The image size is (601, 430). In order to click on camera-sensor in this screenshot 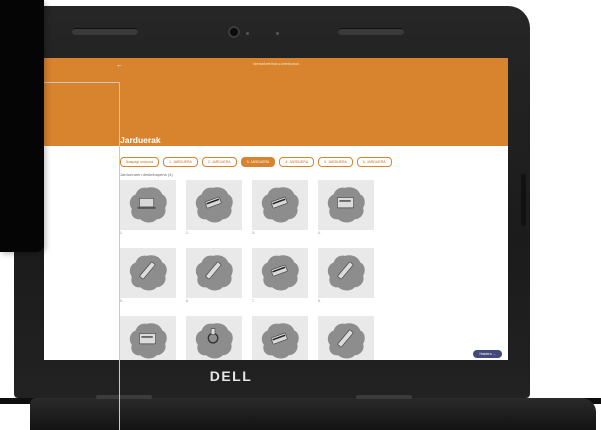, I will do `click(277, 33)`.